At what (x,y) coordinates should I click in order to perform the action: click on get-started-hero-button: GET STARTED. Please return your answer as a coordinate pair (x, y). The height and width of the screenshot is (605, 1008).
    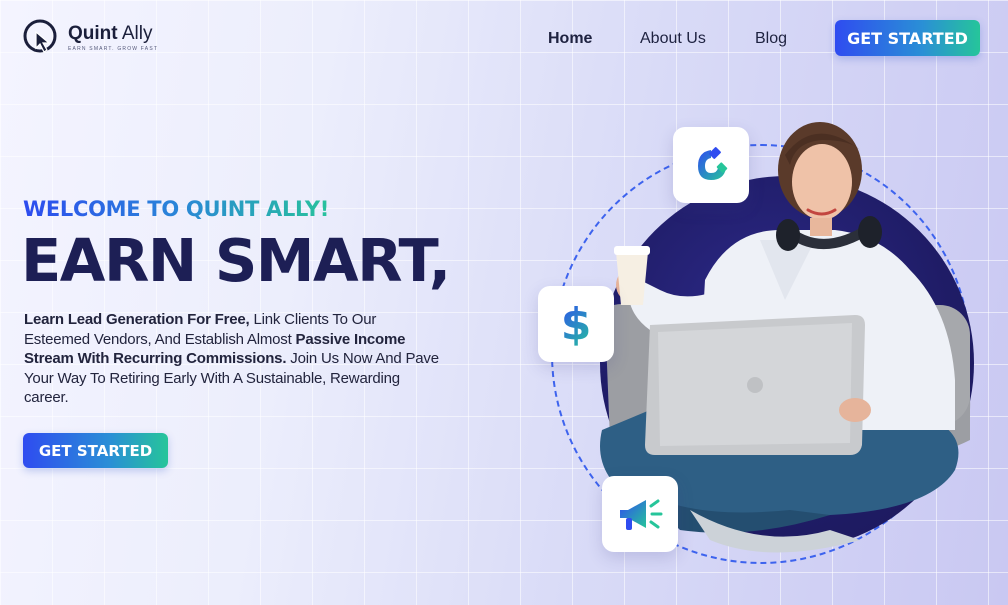
    Looking at the image, I should click on (95, 450).